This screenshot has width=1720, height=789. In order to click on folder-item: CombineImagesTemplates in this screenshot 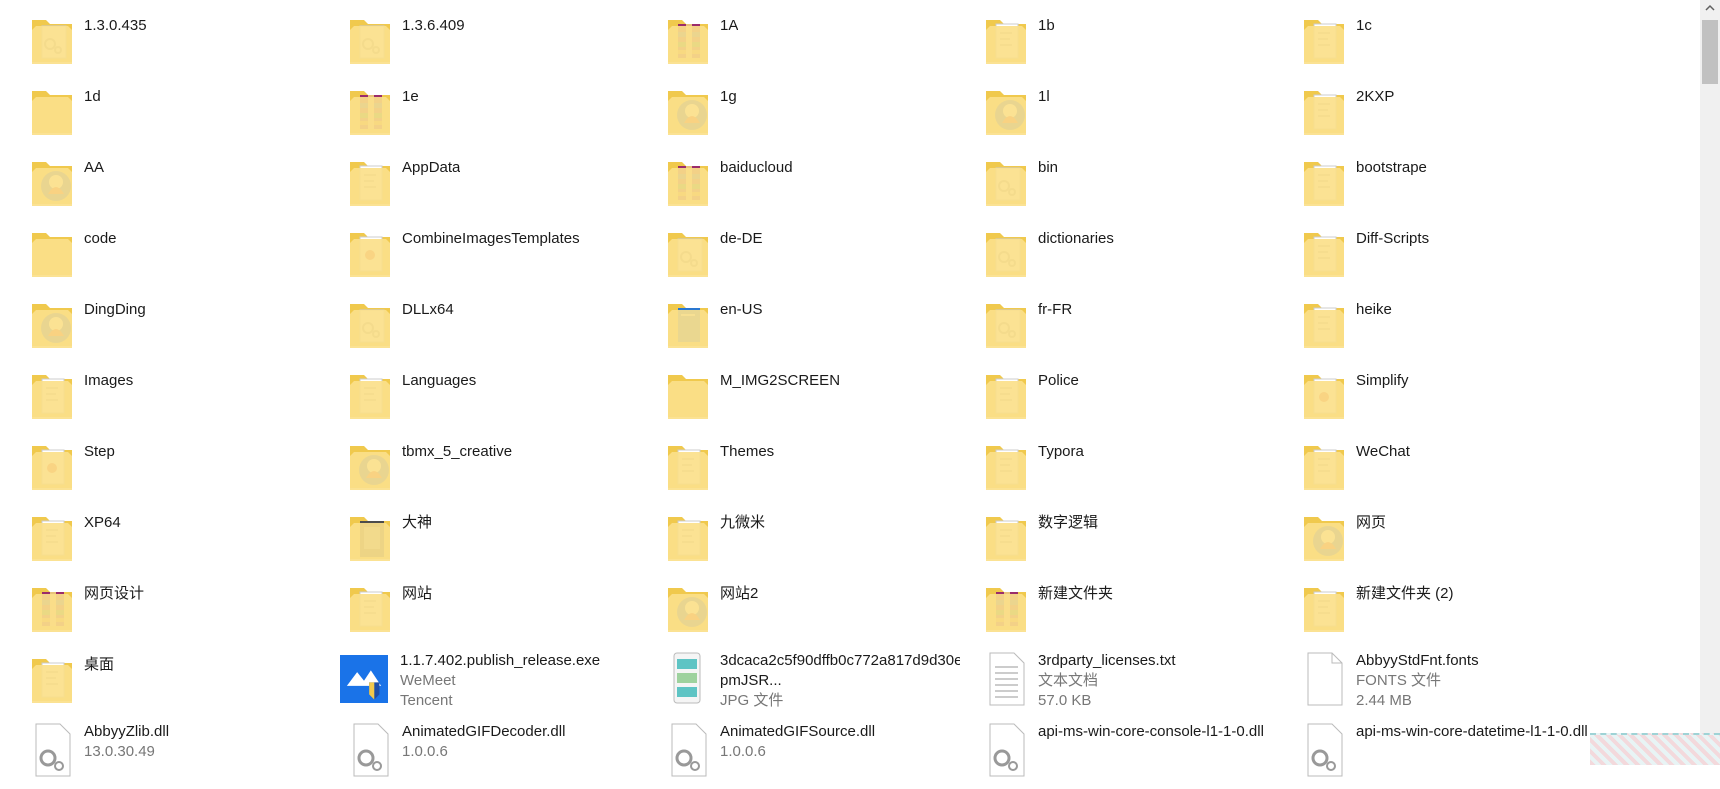, I will do `click(505, 256)`.